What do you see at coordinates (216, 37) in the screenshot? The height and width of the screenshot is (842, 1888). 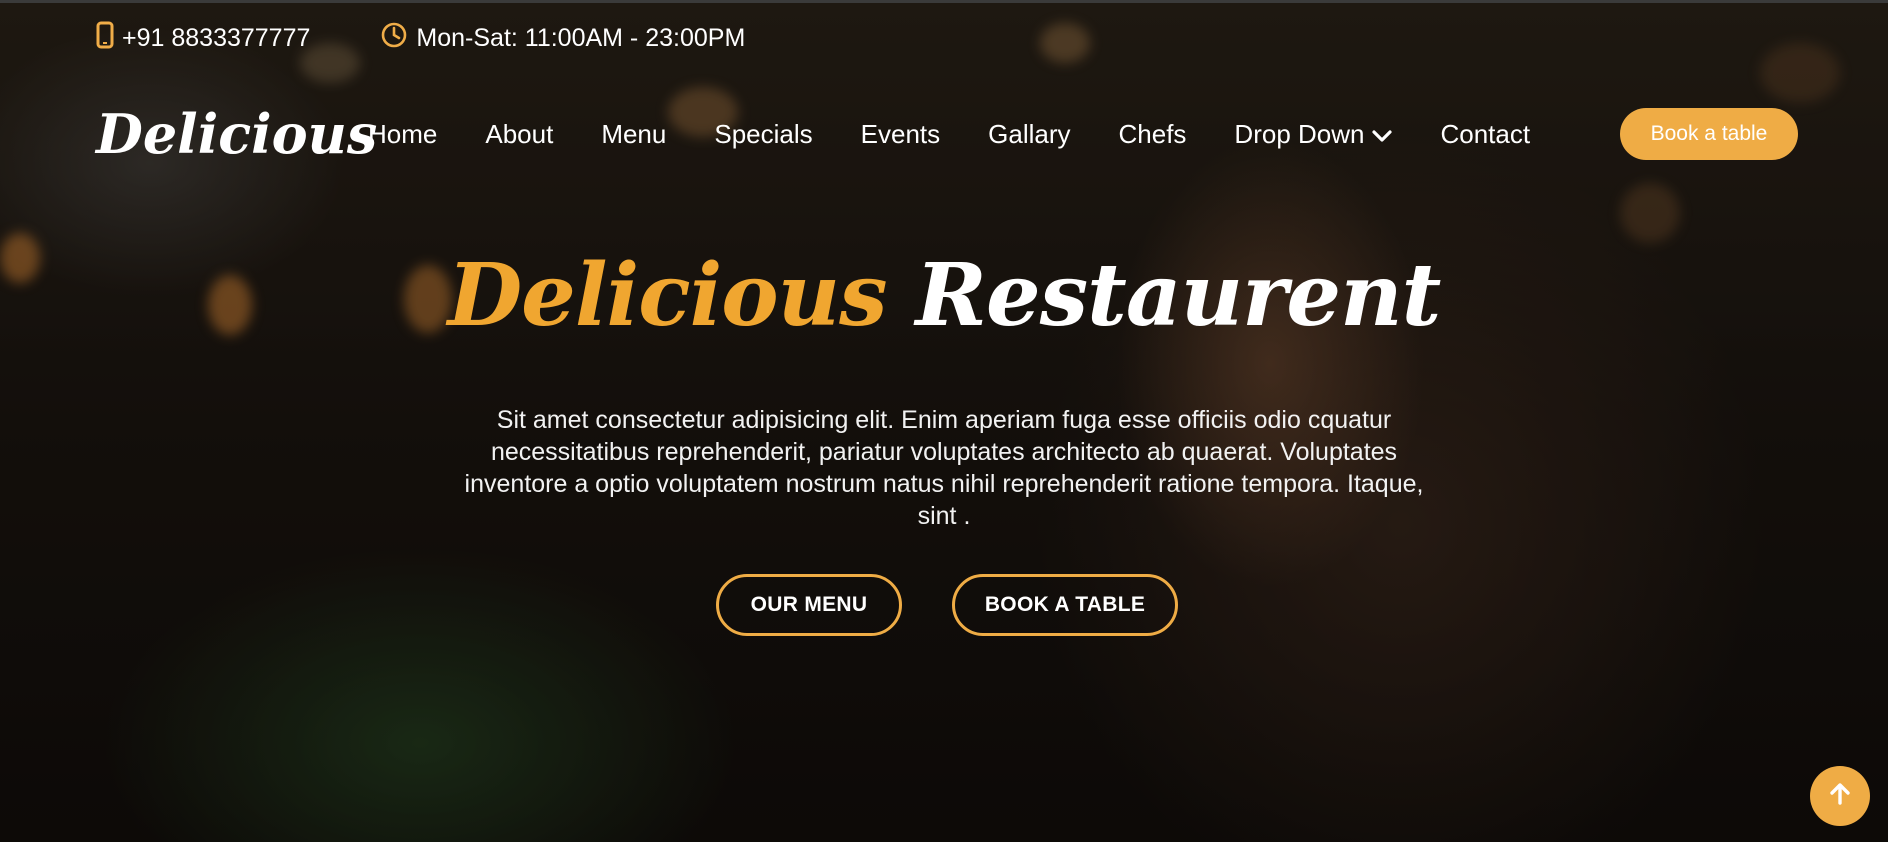 I see `phone-number: +91 8833377777` at bounding box center [216, 37].